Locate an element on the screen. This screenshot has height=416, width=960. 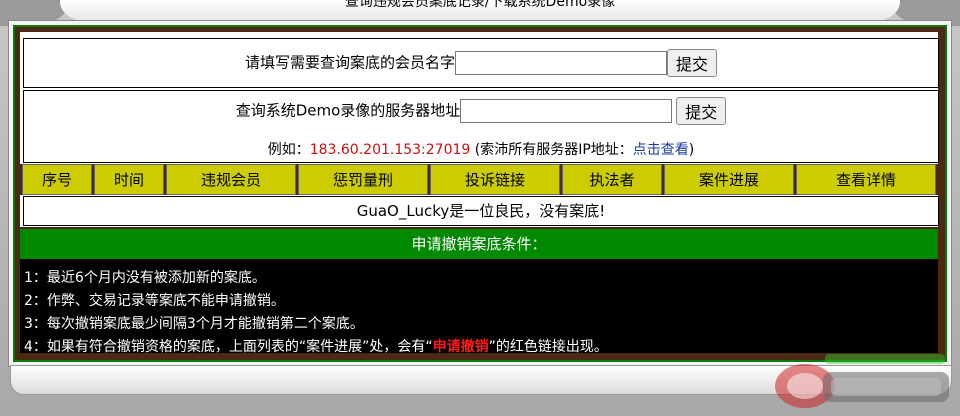
revoke-condition-2: 2：作弊、交易记录等案底不能申请撤销。 is located at coordinates (154, 301).